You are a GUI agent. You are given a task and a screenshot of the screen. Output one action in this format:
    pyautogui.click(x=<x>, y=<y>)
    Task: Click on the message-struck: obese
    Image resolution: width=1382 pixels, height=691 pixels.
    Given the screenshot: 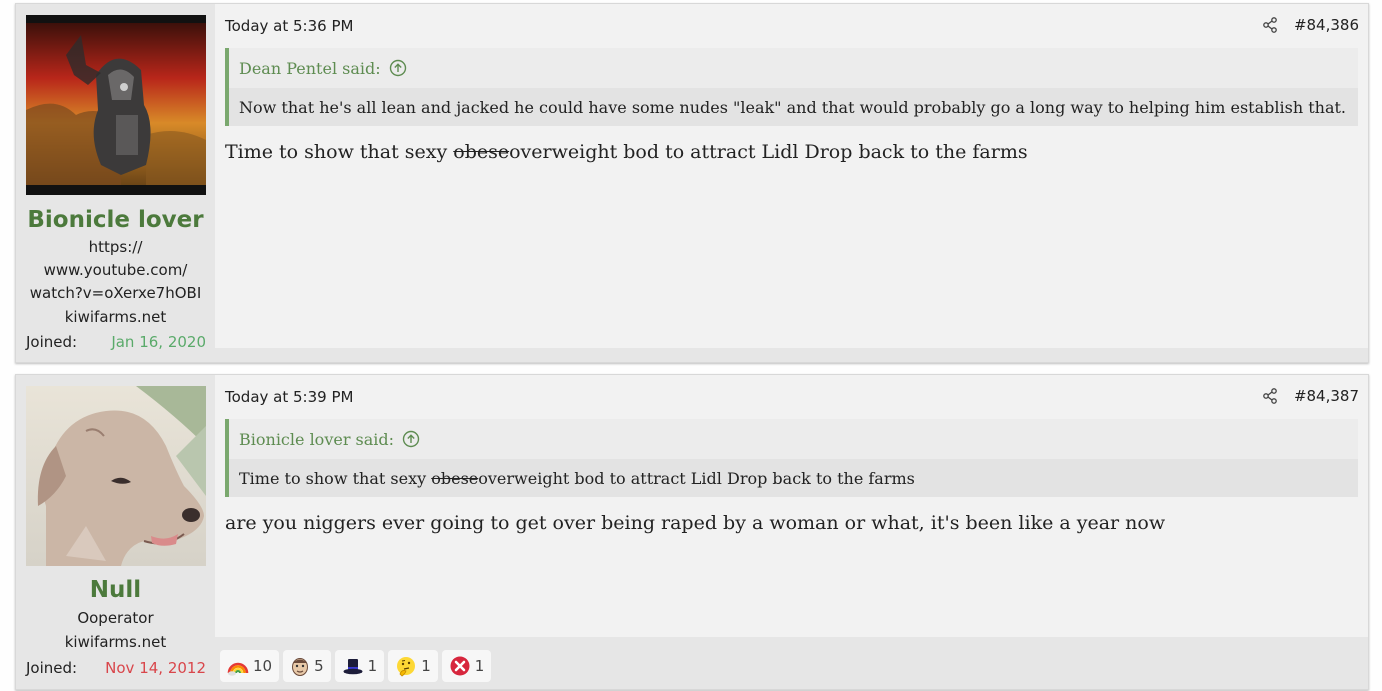 What is the action you would take?
    pyautogui.click(x=481, y=152)
    